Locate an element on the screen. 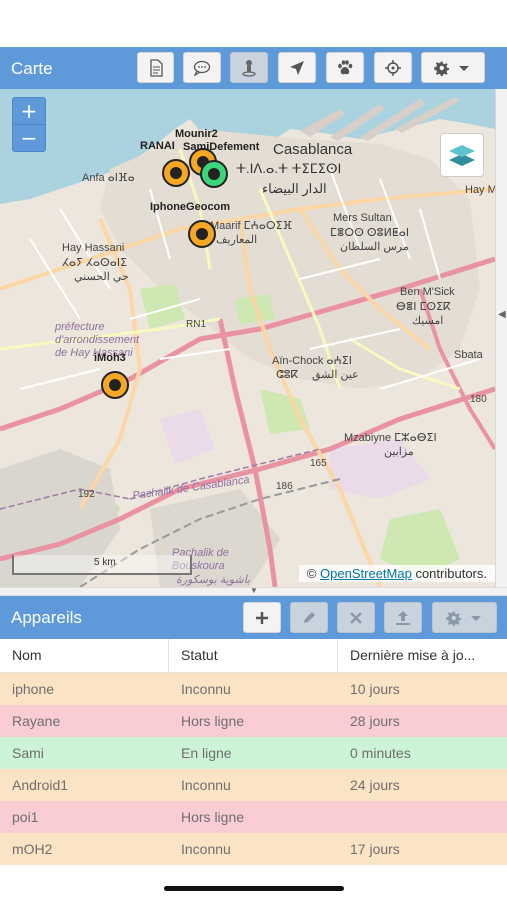 Image resolution: width=507 pixels, height=900 pixels. paw-icon is located at coordinates (345, 67).